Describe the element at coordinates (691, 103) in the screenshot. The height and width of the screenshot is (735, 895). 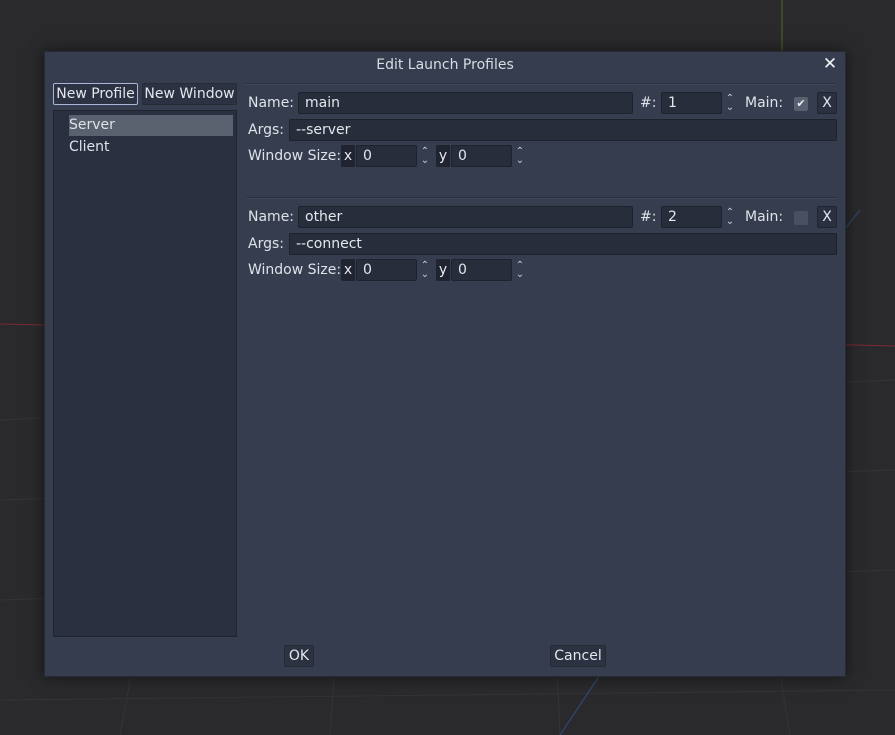
I see `count-spinbox: 1` at that location.